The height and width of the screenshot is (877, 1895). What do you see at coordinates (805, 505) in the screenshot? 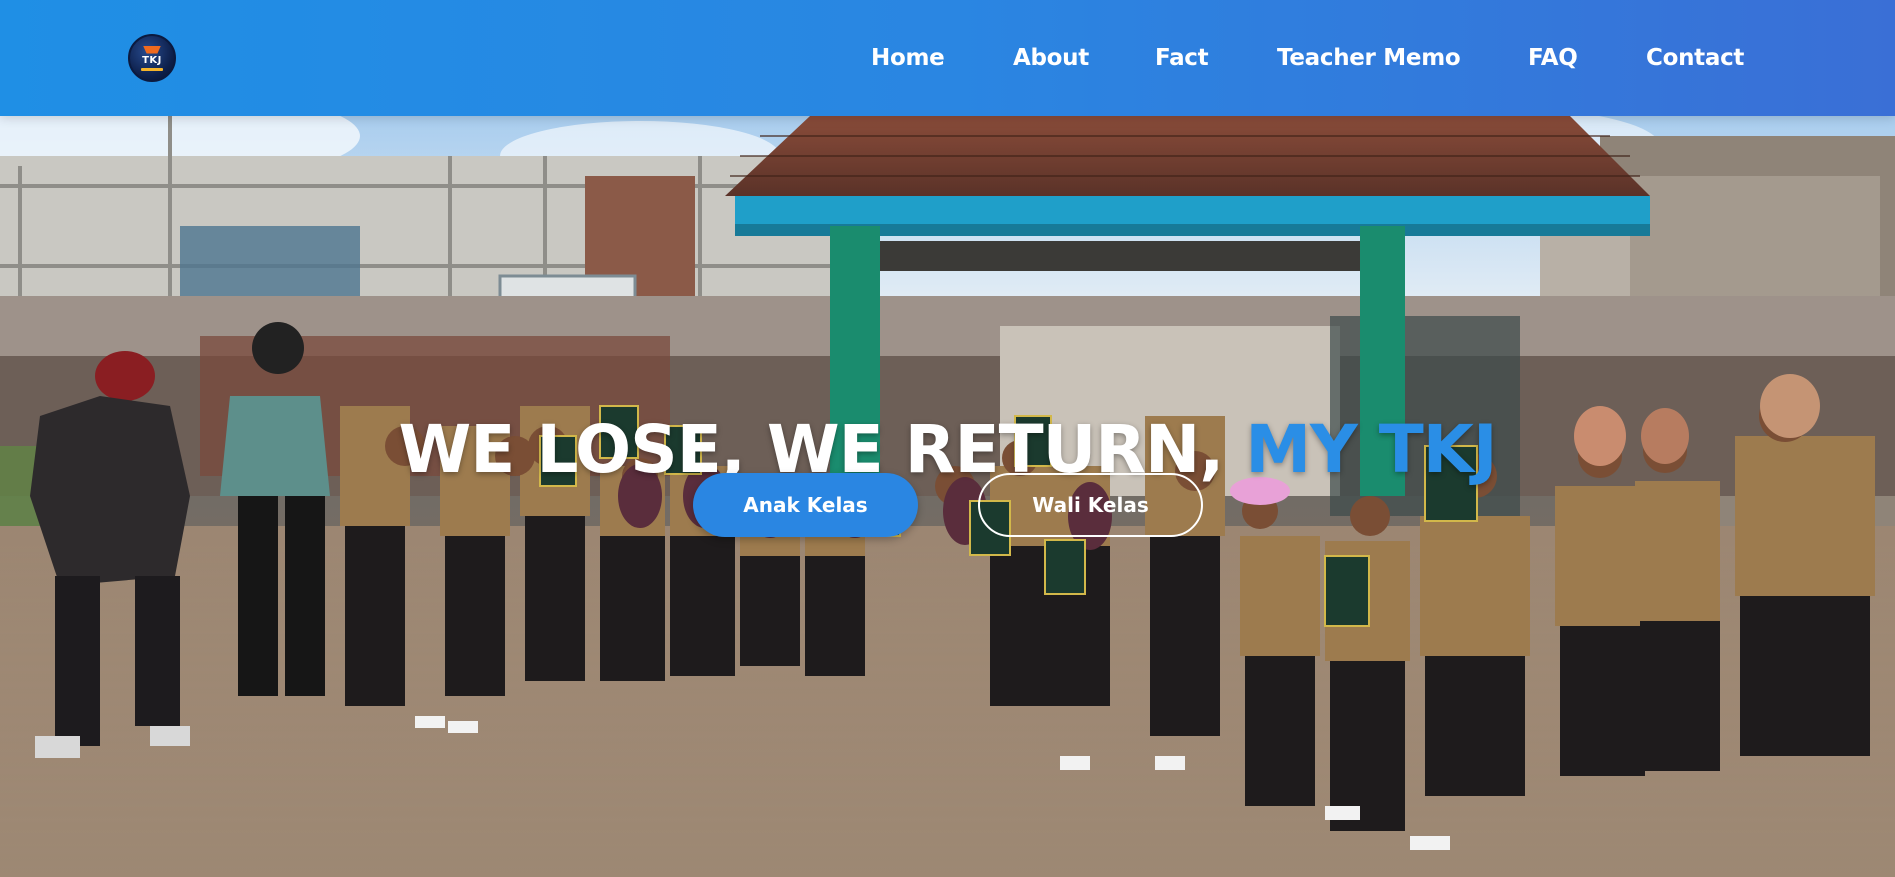
I see `anak-kelas-button: Anak Kelas` at bounding box center [805, 505].